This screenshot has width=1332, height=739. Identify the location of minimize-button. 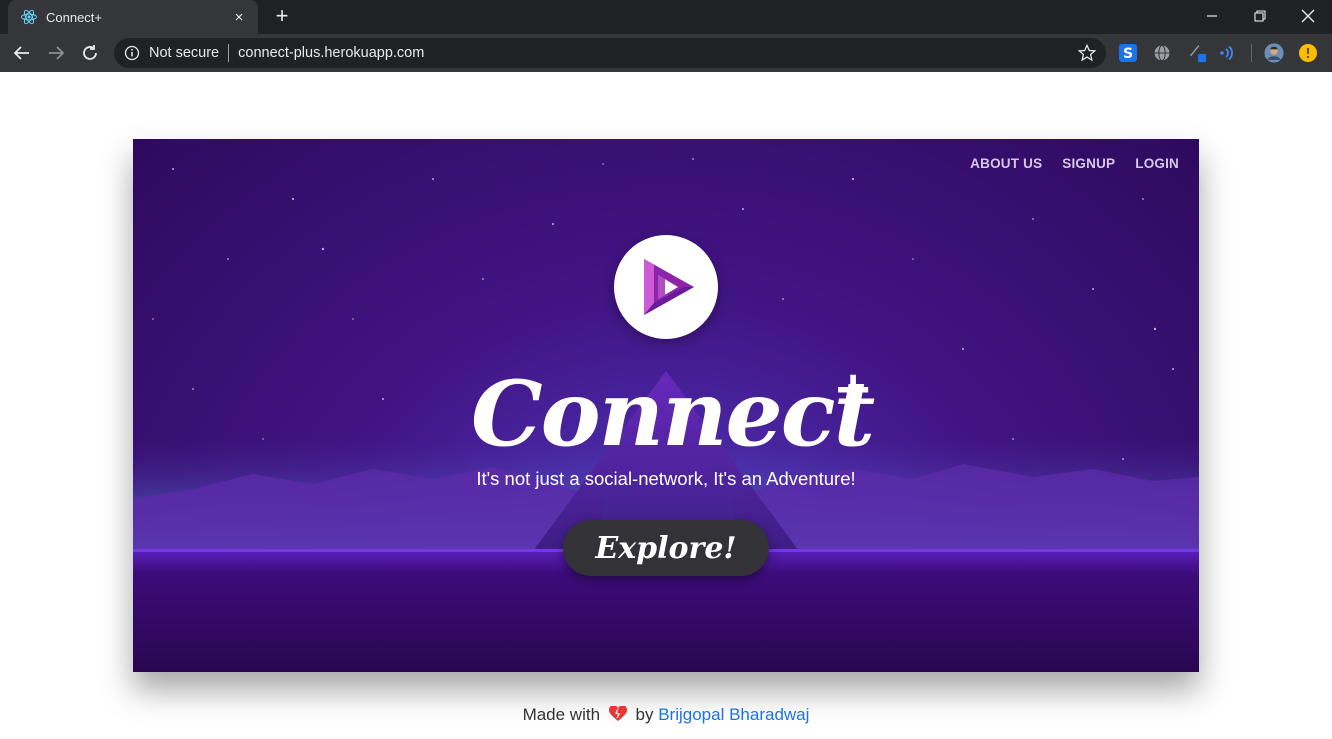
(1212, 16).